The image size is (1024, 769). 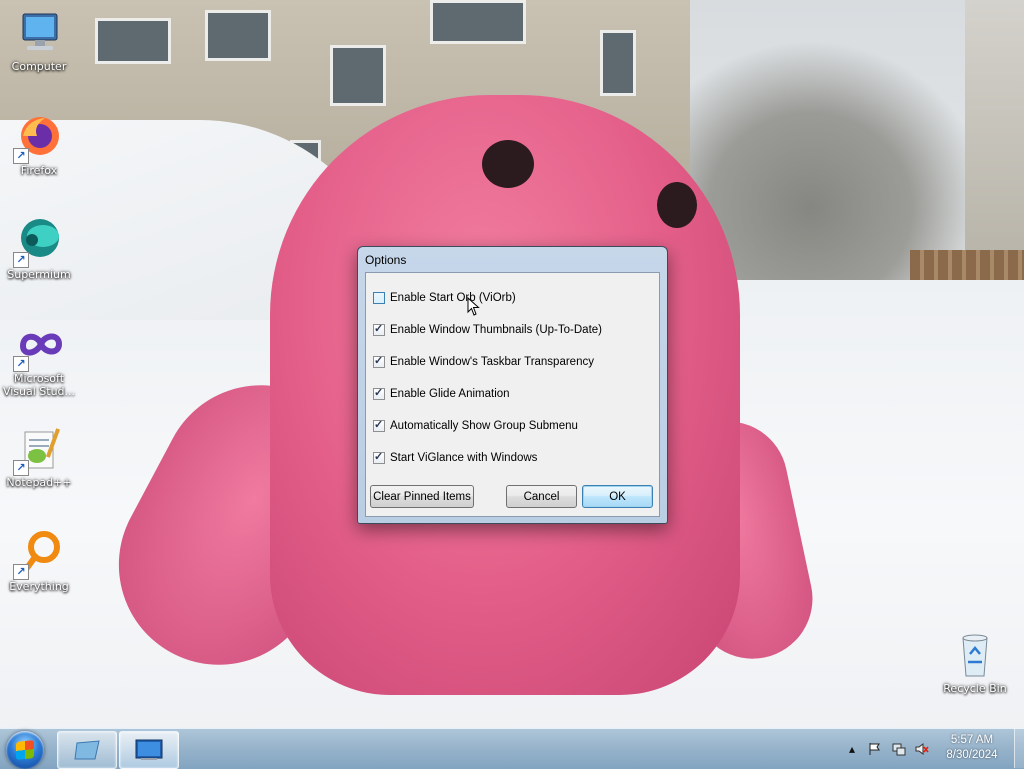 I want to click on ok-button: OK, so click(x=617, y=496).